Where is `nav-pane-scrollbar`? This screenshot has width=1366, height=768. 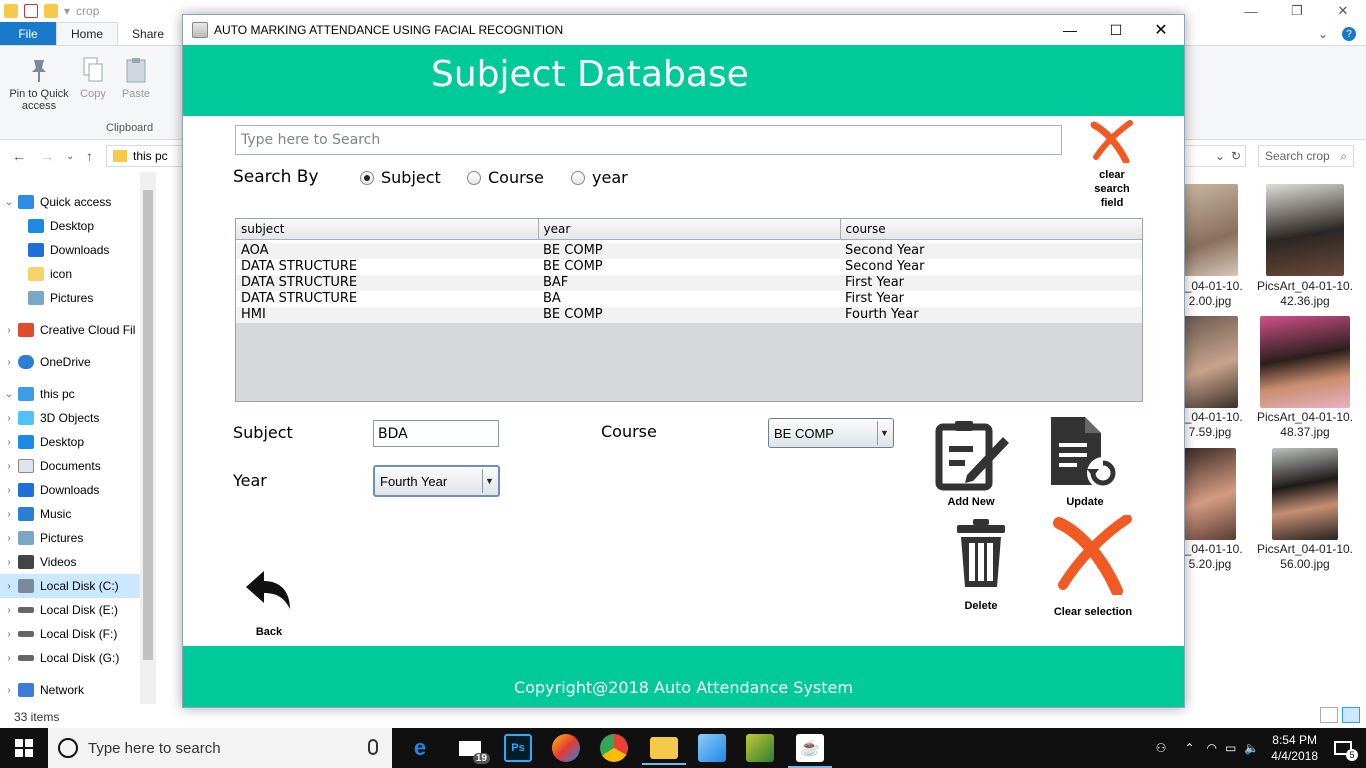 nav-pane-scrollbar is located at coordinates (148, 438).